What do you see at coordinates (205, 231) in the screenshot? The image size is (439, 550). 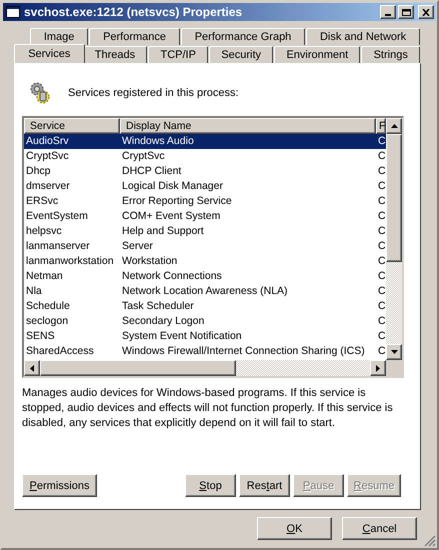 I see `service-row: helpsvc Help and Support C` at bounding box center [205, 231].